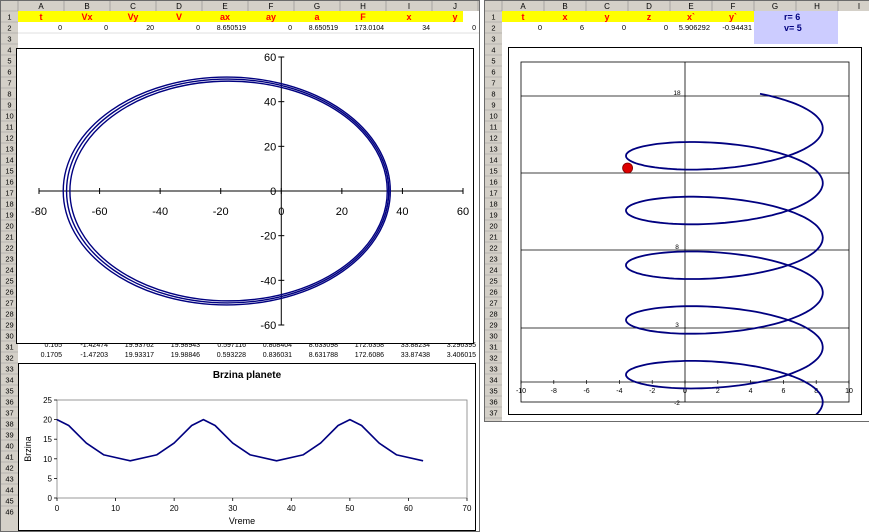 Image resolution: width=869 pixels, height=532 pixels. I want to click on param-value: r= 6, so click(792, 17).